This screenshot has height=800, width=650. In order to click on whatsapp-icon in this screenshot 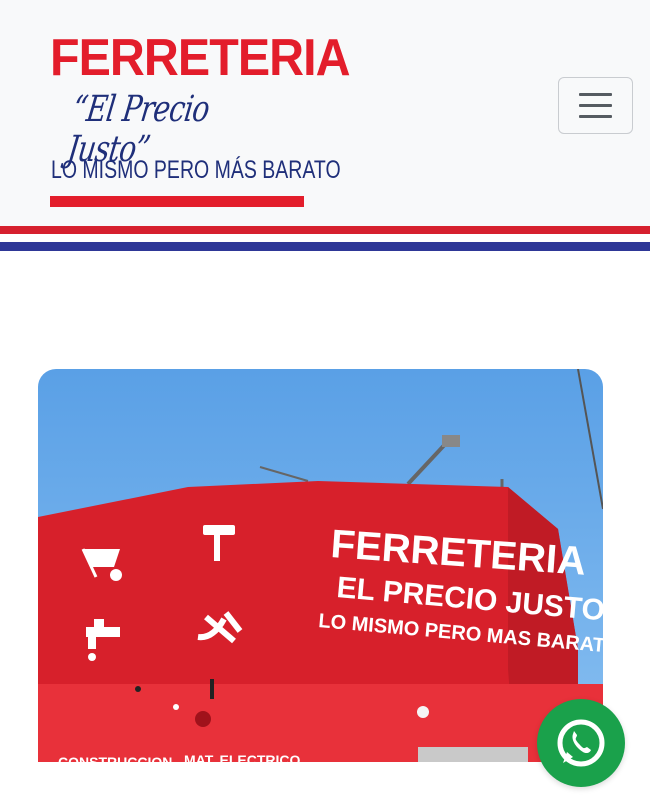, I will do `click(581, 743)`.